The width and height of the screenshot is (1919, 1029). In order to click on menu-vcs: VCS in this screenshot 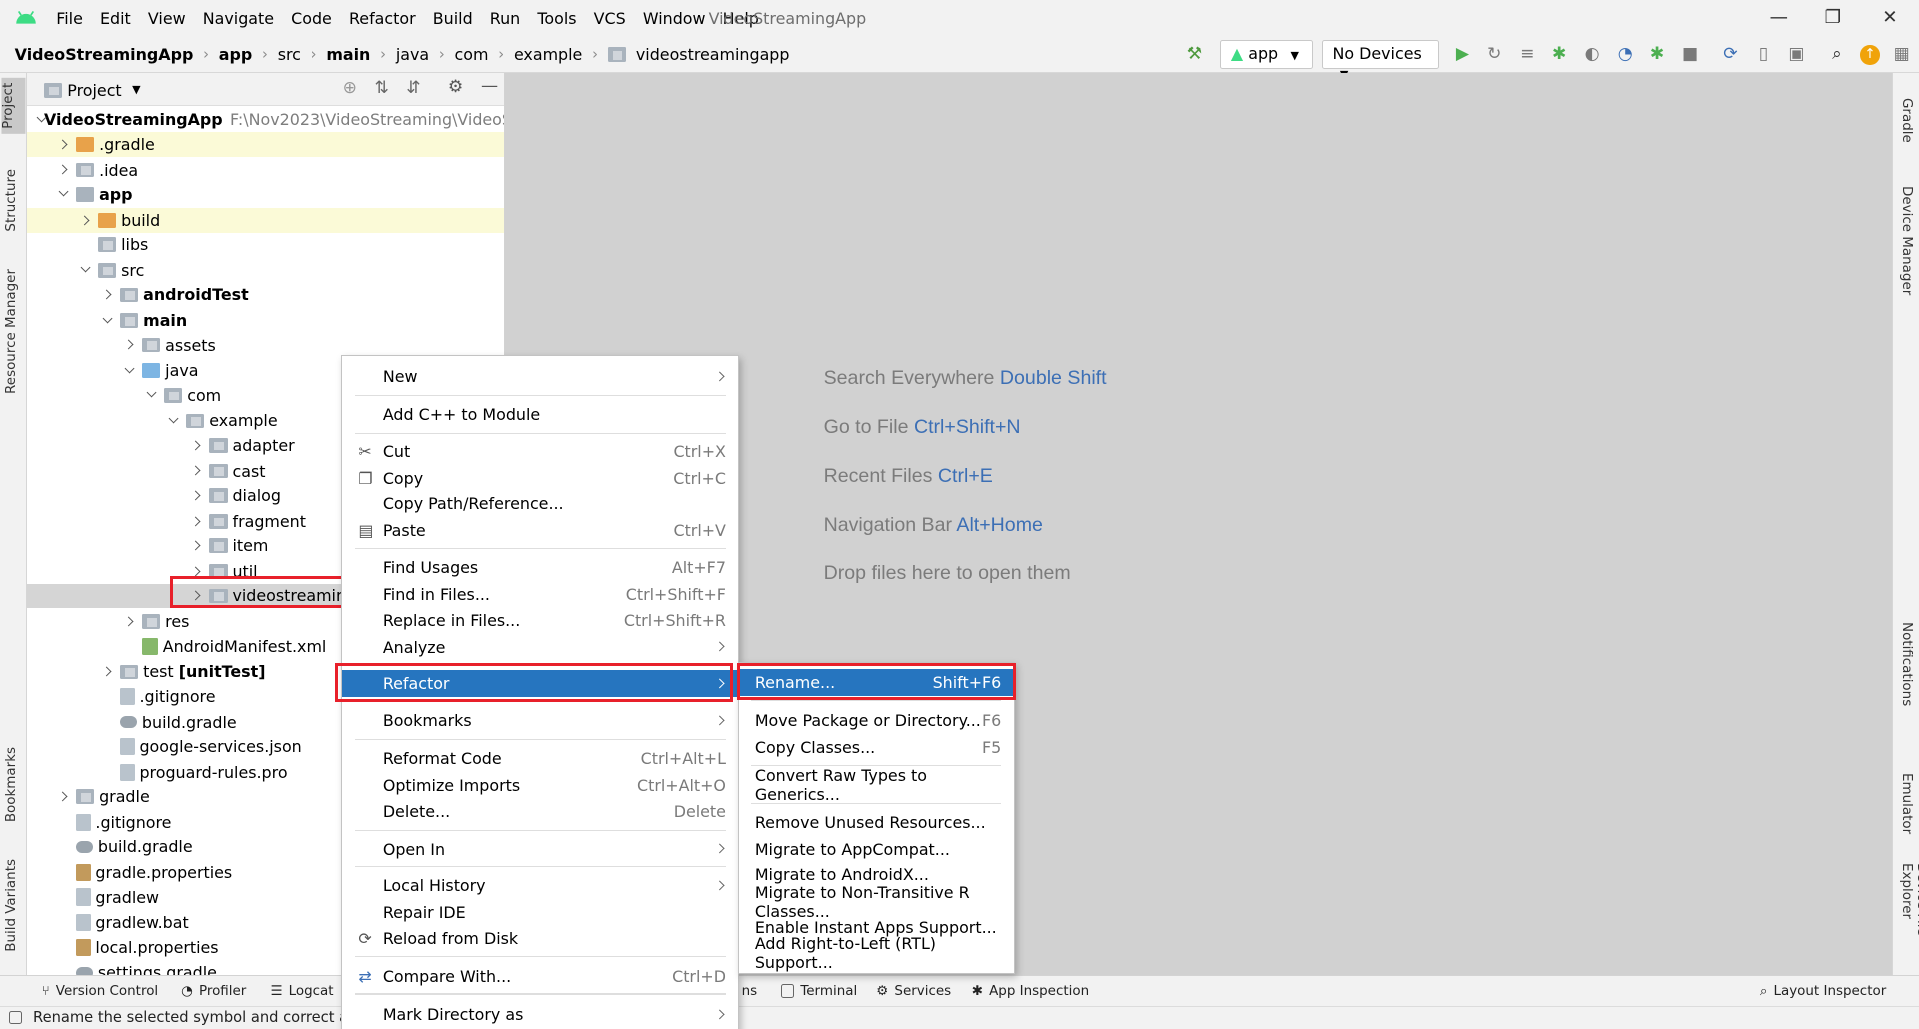, I will do `click(610, 18)`.